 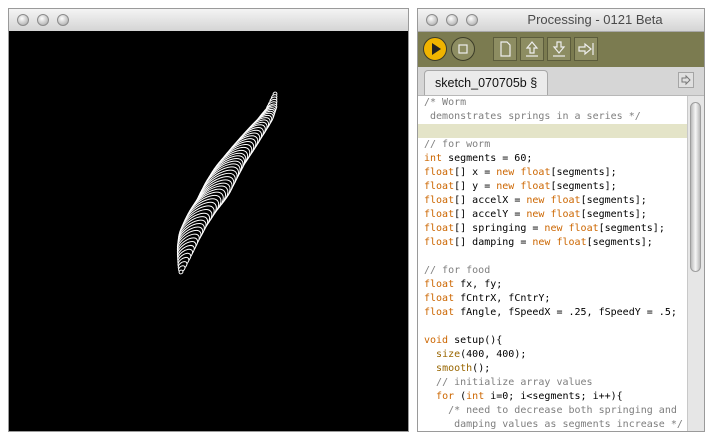 I want to click on code-line: float[] accelY = new float[segments];, so click(x=553, y=215).